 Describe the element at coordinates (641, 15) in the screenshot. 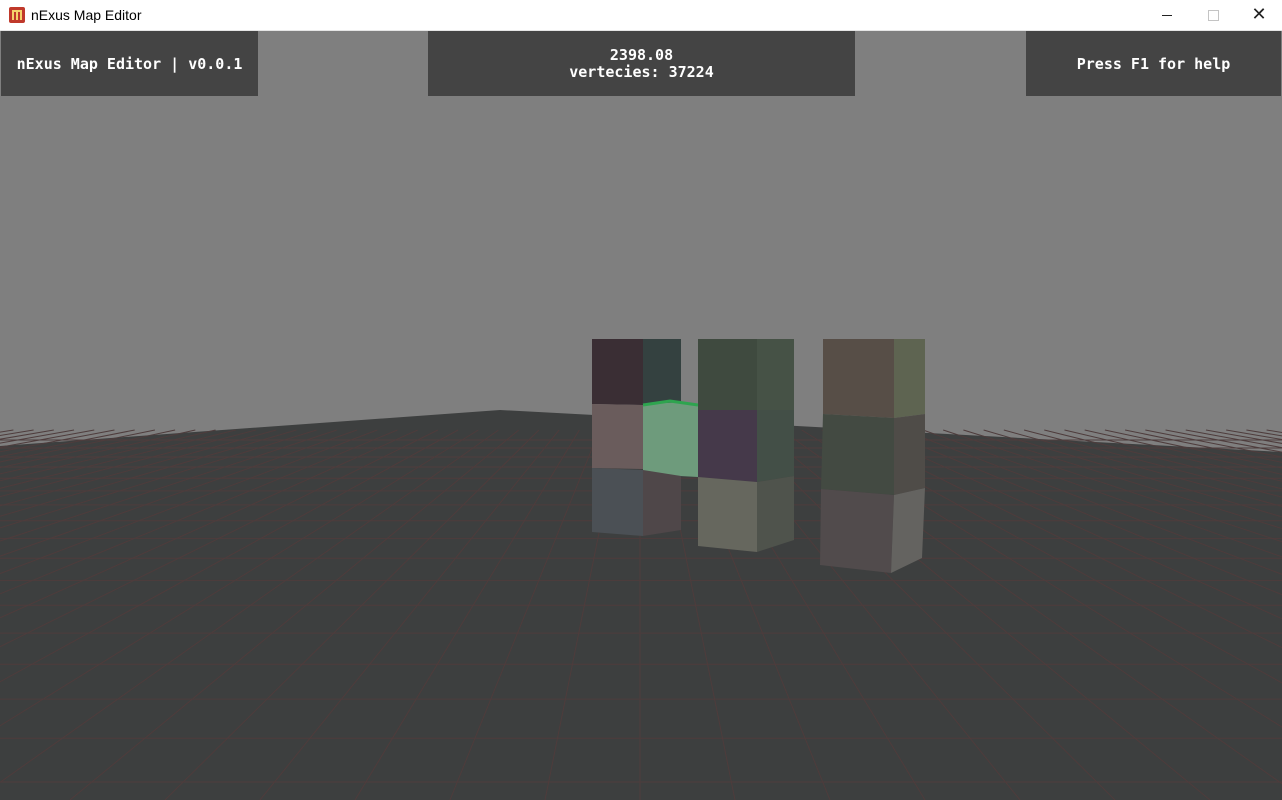

I see `window-titlebar: nExus Map Editor ✕` at that location.